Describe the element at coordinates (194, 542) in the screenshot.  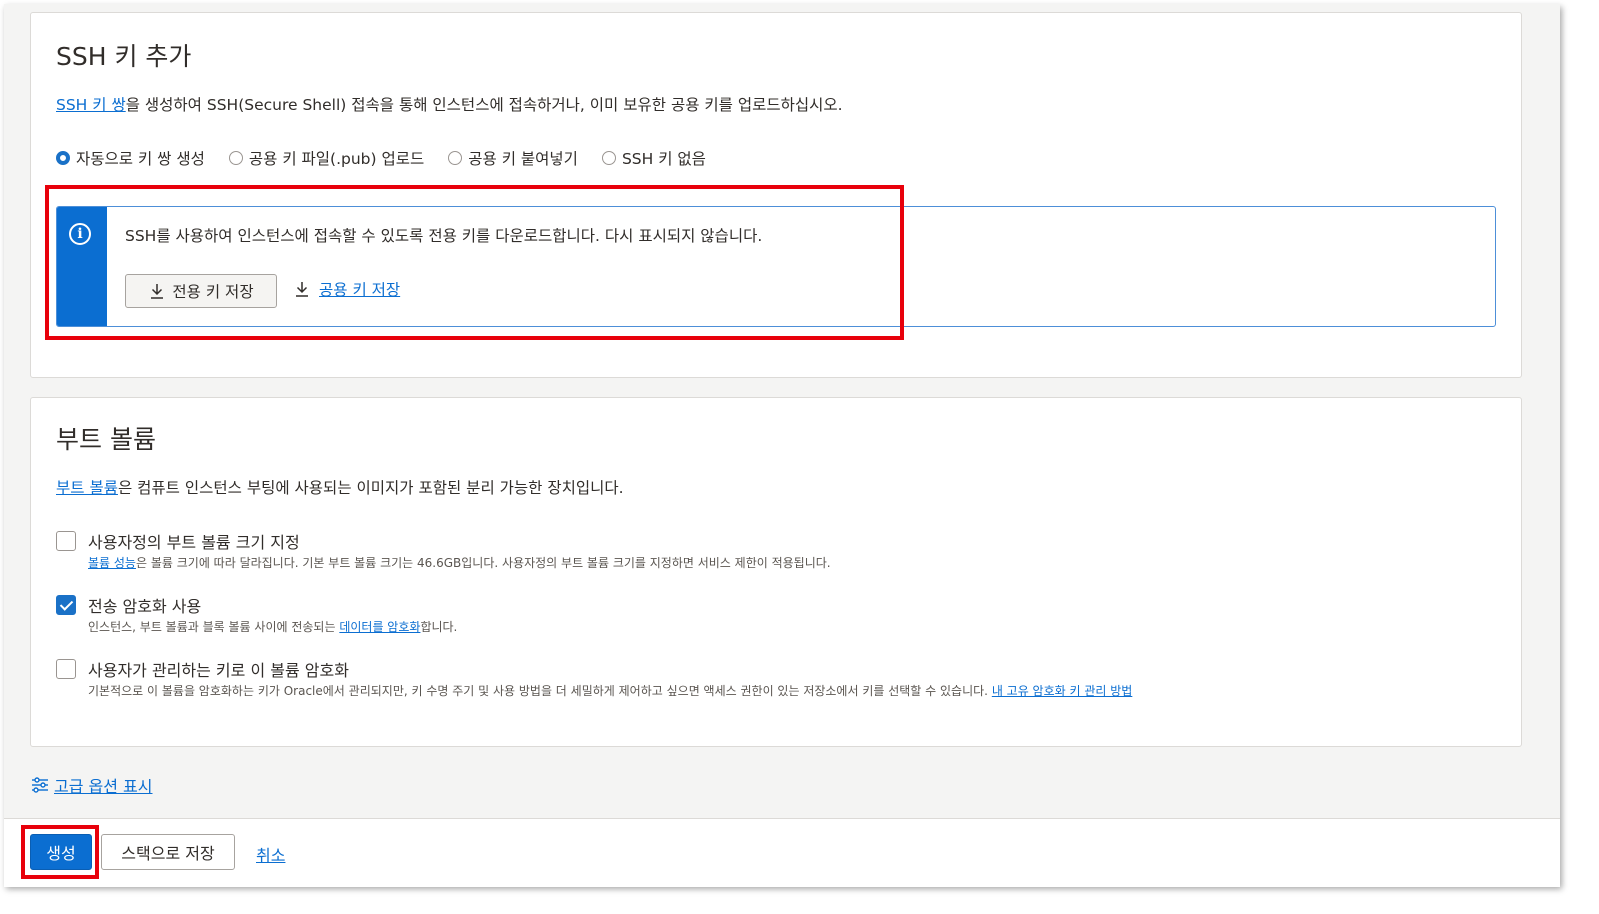
I see `checkbox-label: 사용자정의 부트 볼륨 크기 지정` at that location.